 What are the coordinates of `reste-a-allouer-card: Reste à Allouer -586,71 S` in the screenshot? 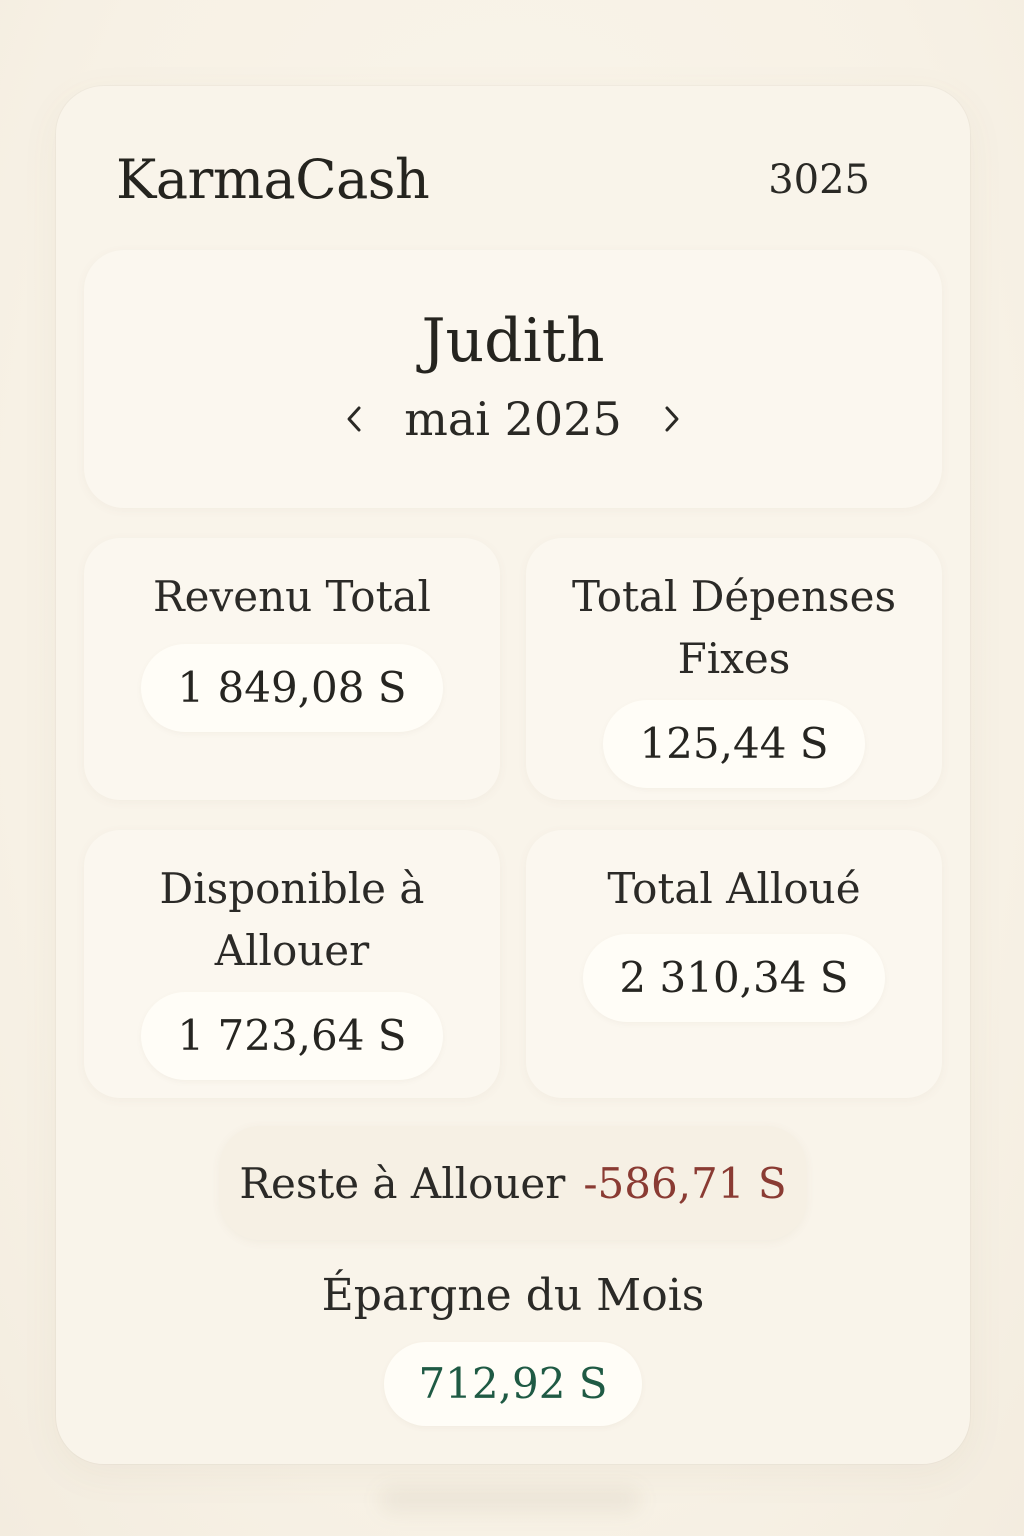 It's located at (513, 1183).